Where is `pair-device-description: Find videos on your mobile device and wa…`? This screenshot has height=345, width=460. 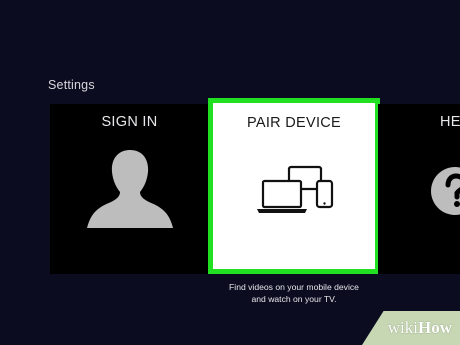
pair-device-description: Find videos on your mobile device and wa… is located at coordinates (294, 293).